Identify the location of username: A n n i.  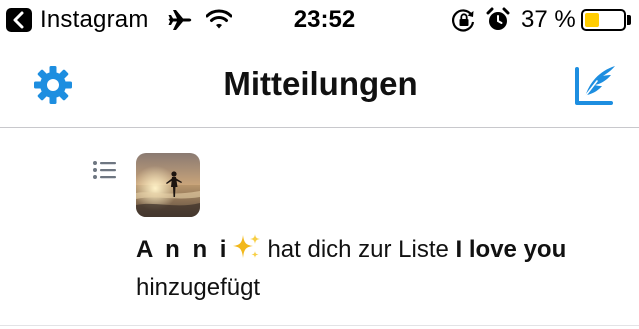
(182, 249).